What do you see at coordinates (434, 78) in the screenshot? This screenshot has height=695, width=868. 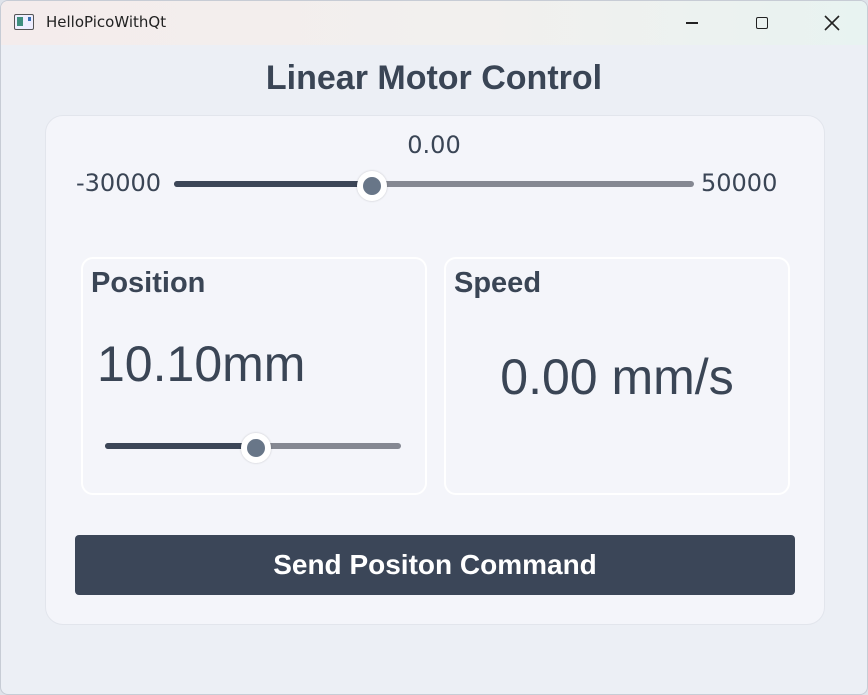 I see `page-title: Linear Motor Control` at bounding box center [434, 78].